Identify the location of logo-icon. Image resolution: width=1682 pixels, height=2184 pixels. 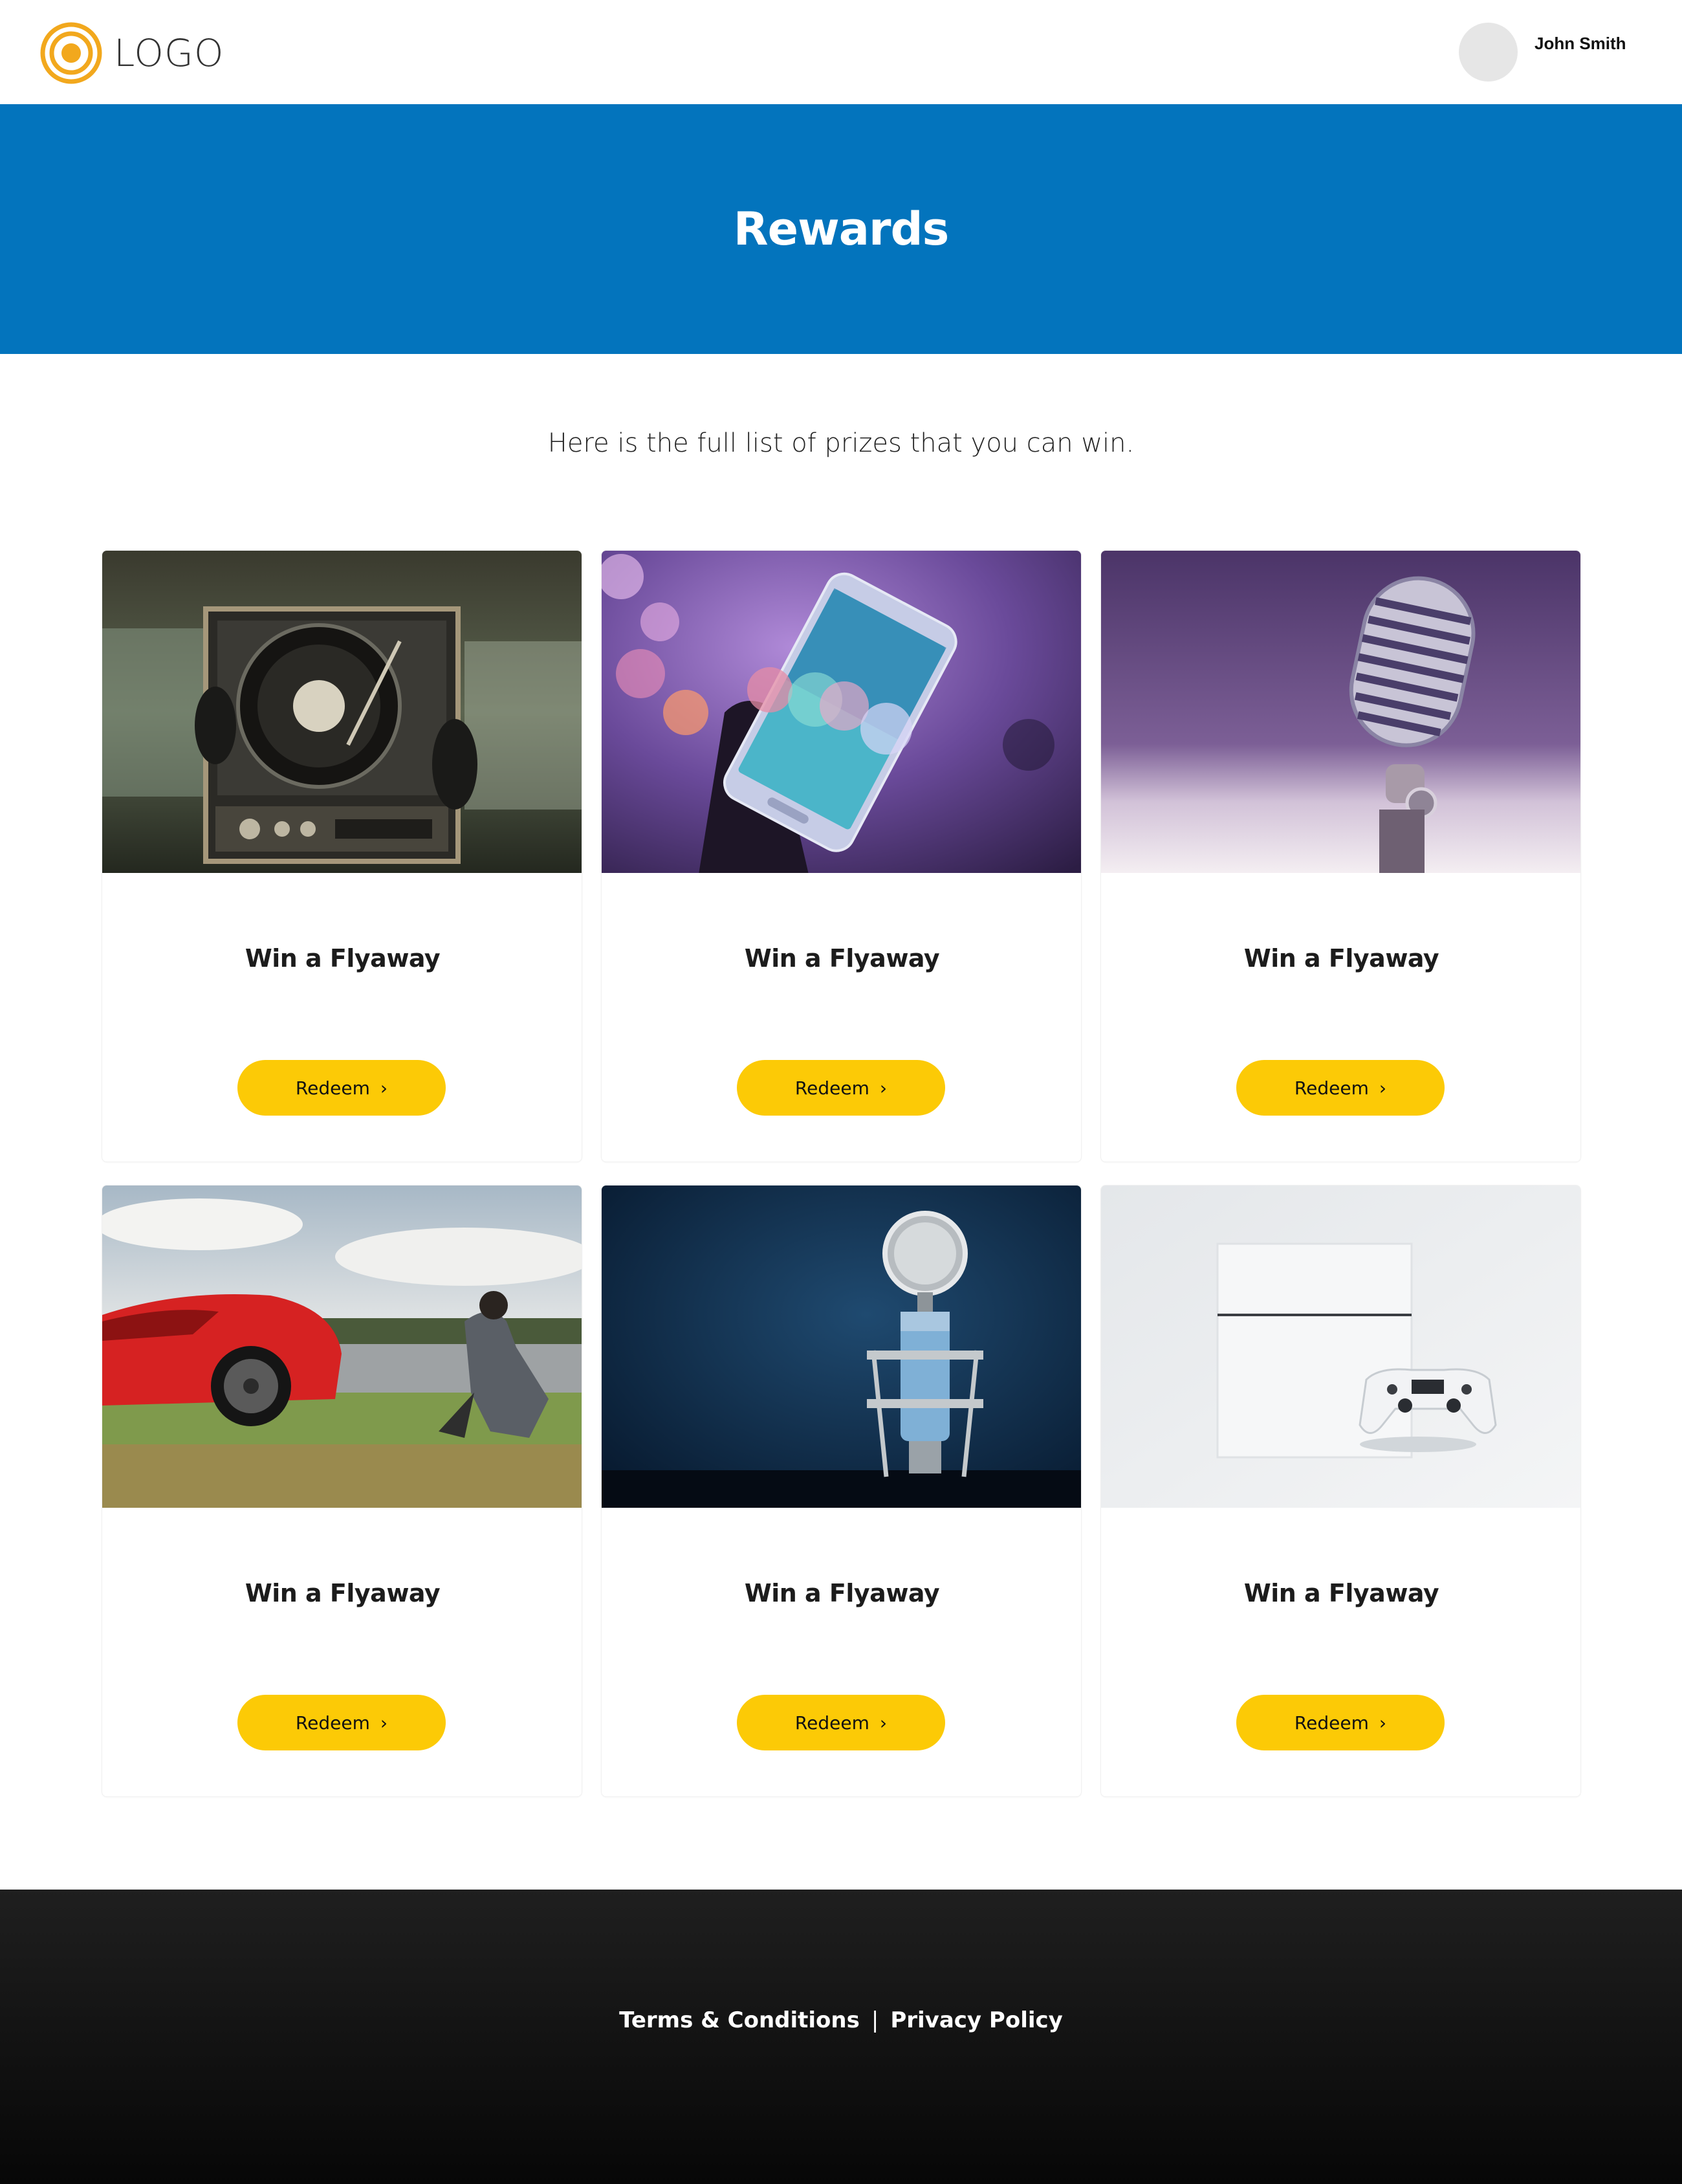
(71, 53).